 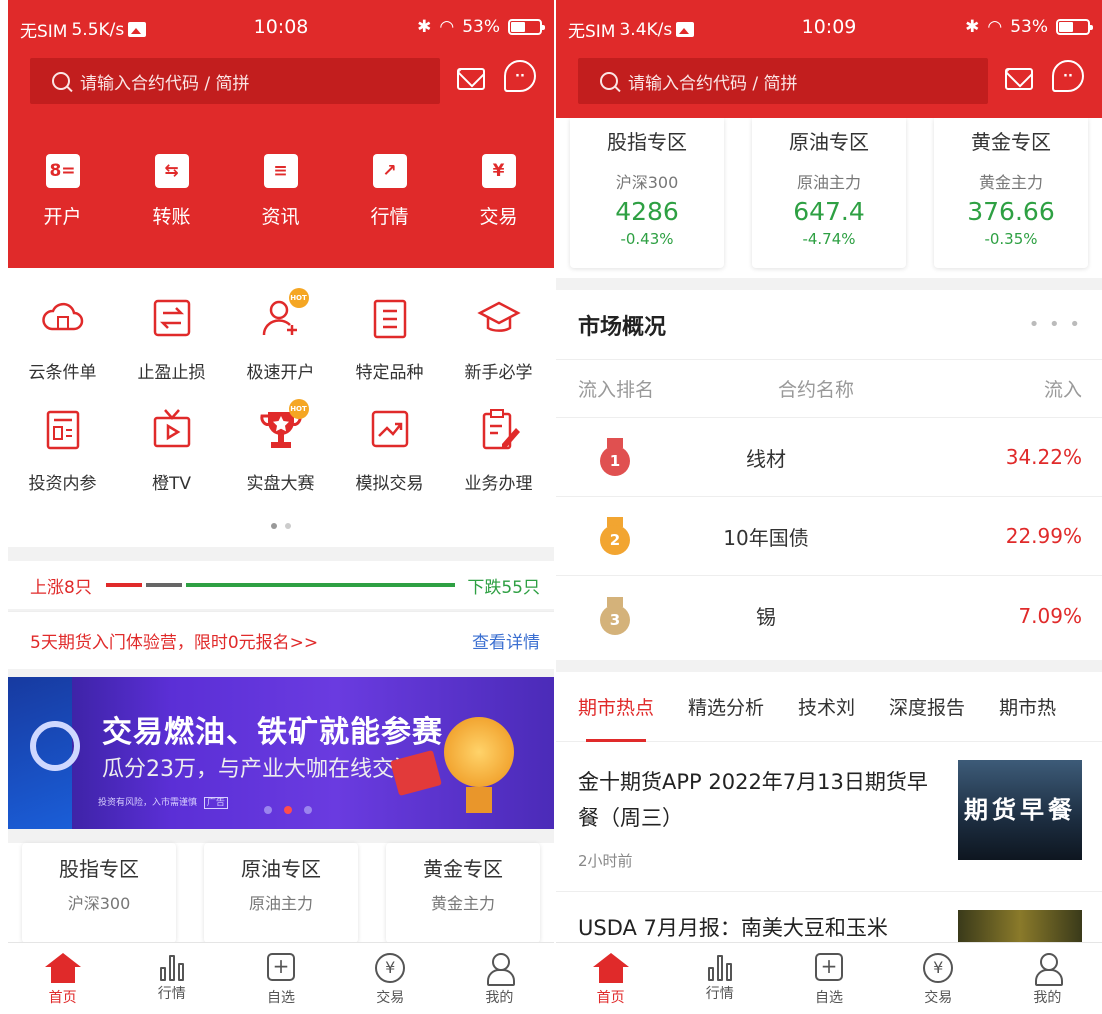 I want to click on service-special-variety: 特定品种, so click(x=389, y=338).